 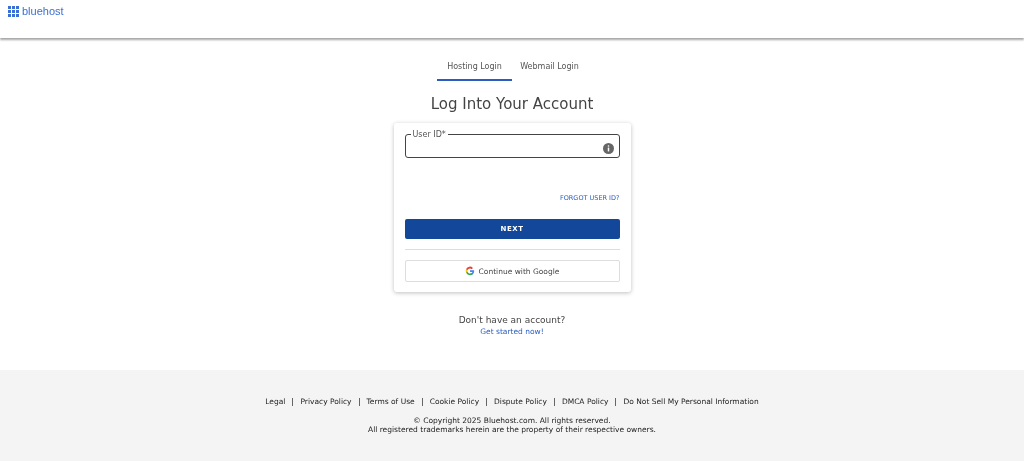 What do you see at coordinates (549, 70) in the screenshot?
I see `login-tab: Webmail Login` at bounding box center [549, 70].